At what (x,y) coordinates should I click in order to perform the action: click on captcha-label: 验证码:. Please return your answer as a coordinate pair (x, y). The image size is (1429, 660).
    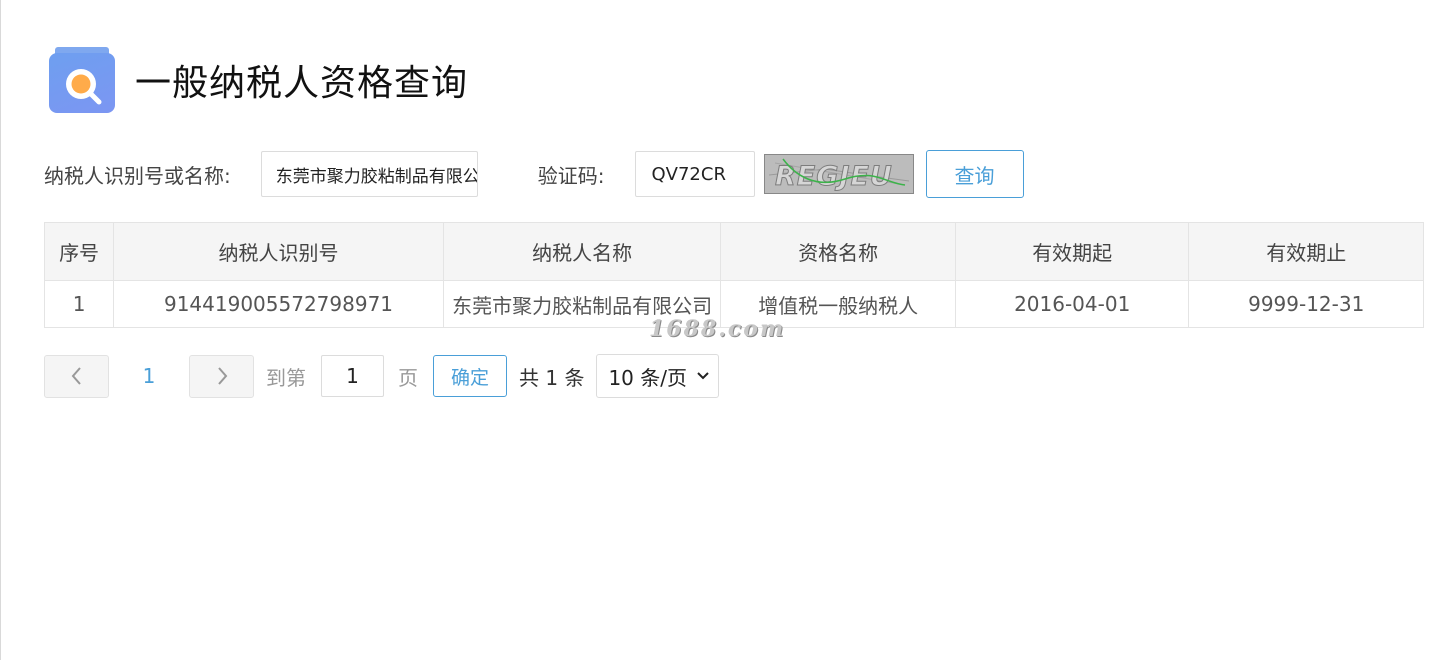
    Looking at the image, I should click on (571, 175).